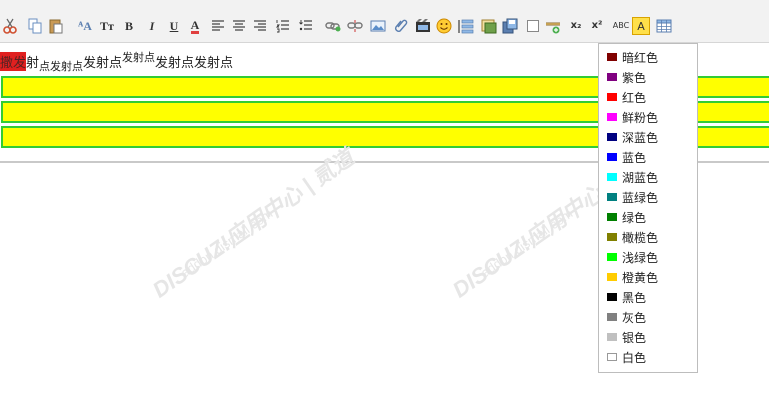 This screenshot has width=769, height=410. What do you see at coordinates (648, 97) in the screenshot?
I see `color-option: 红色` at bounding box center [648, 97].